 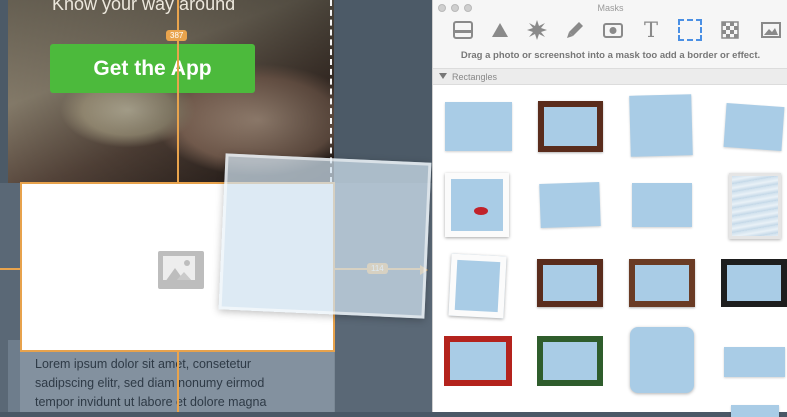 What do you see at coordinates (730, 30) in the screenshot?
I see `checker-icon` at bounding box center [730, 30].